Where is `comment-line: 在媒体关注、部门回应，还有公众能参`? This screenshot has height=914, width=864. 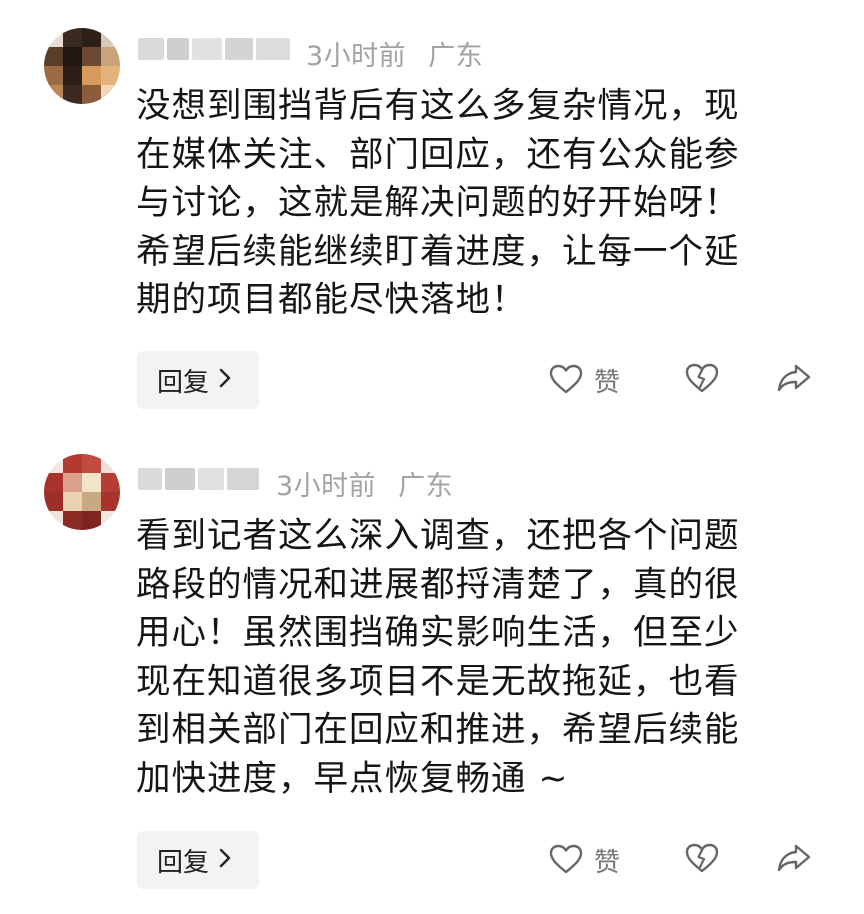 comment-line: 在媒体关注、部门回应，还有公众能参 is located at coordinates (438, 154).